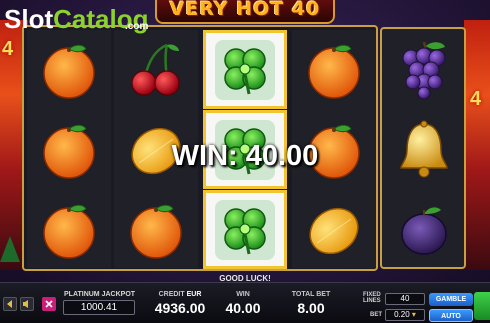 Image resolution: width=490 pixels, height=323 pixels. I want to click on close-icon, so click(49, 304).